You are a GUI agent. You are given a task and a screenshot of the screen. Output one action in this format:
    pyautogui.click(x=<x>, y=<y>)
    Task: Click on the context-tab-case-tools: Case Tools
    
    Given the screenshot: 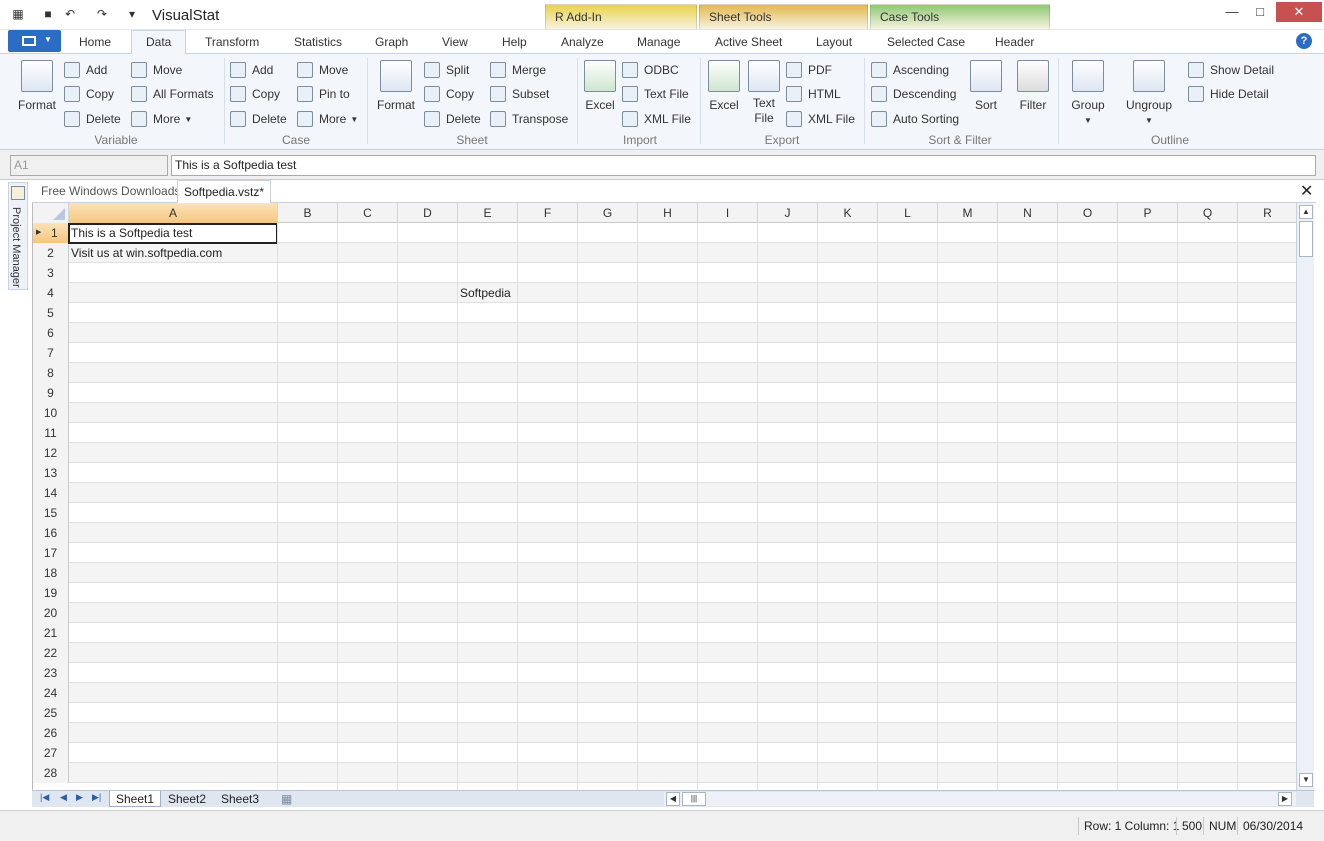 What is the action you would take?
    pyautogui.click(x=960, y=16)
    